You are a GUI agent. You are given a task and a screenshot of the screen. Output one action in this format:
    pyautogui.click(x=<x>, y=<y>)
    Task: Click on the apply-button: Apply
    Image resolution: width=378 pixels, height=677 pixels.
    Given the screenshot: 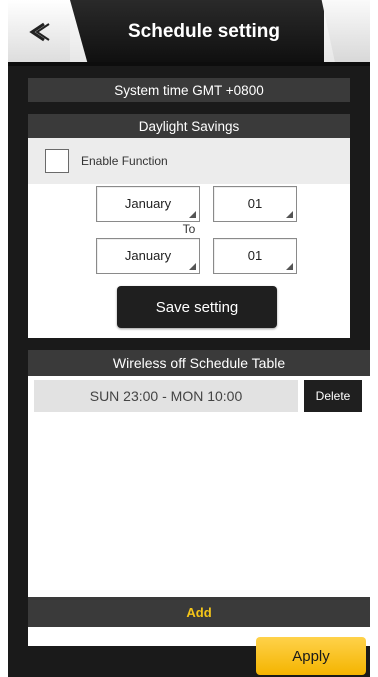 What is the action you would take?
    pyautogui.click(x=311, y=656)
    